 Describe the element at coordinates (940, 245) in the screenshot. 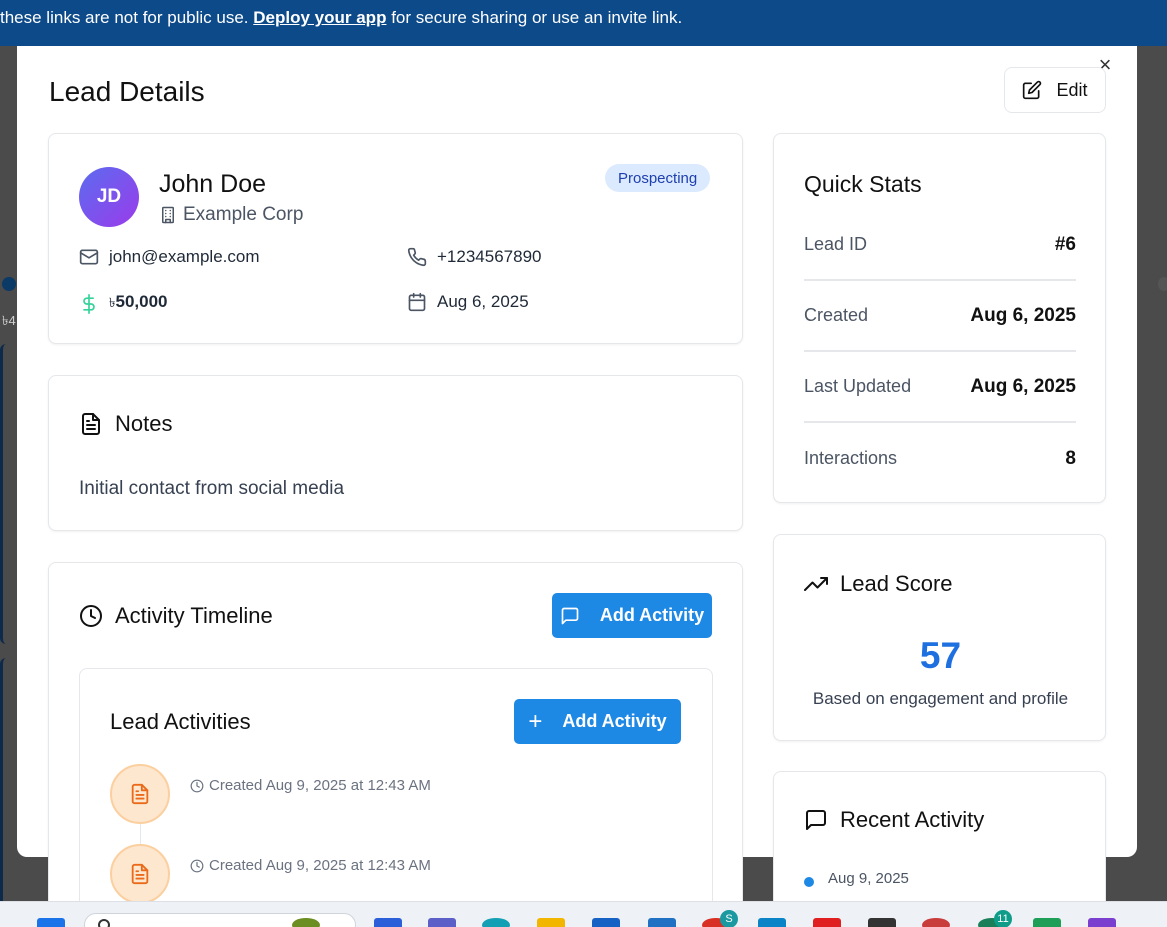

I see `stat-row-lead-id: Lead ID #6` at that location.